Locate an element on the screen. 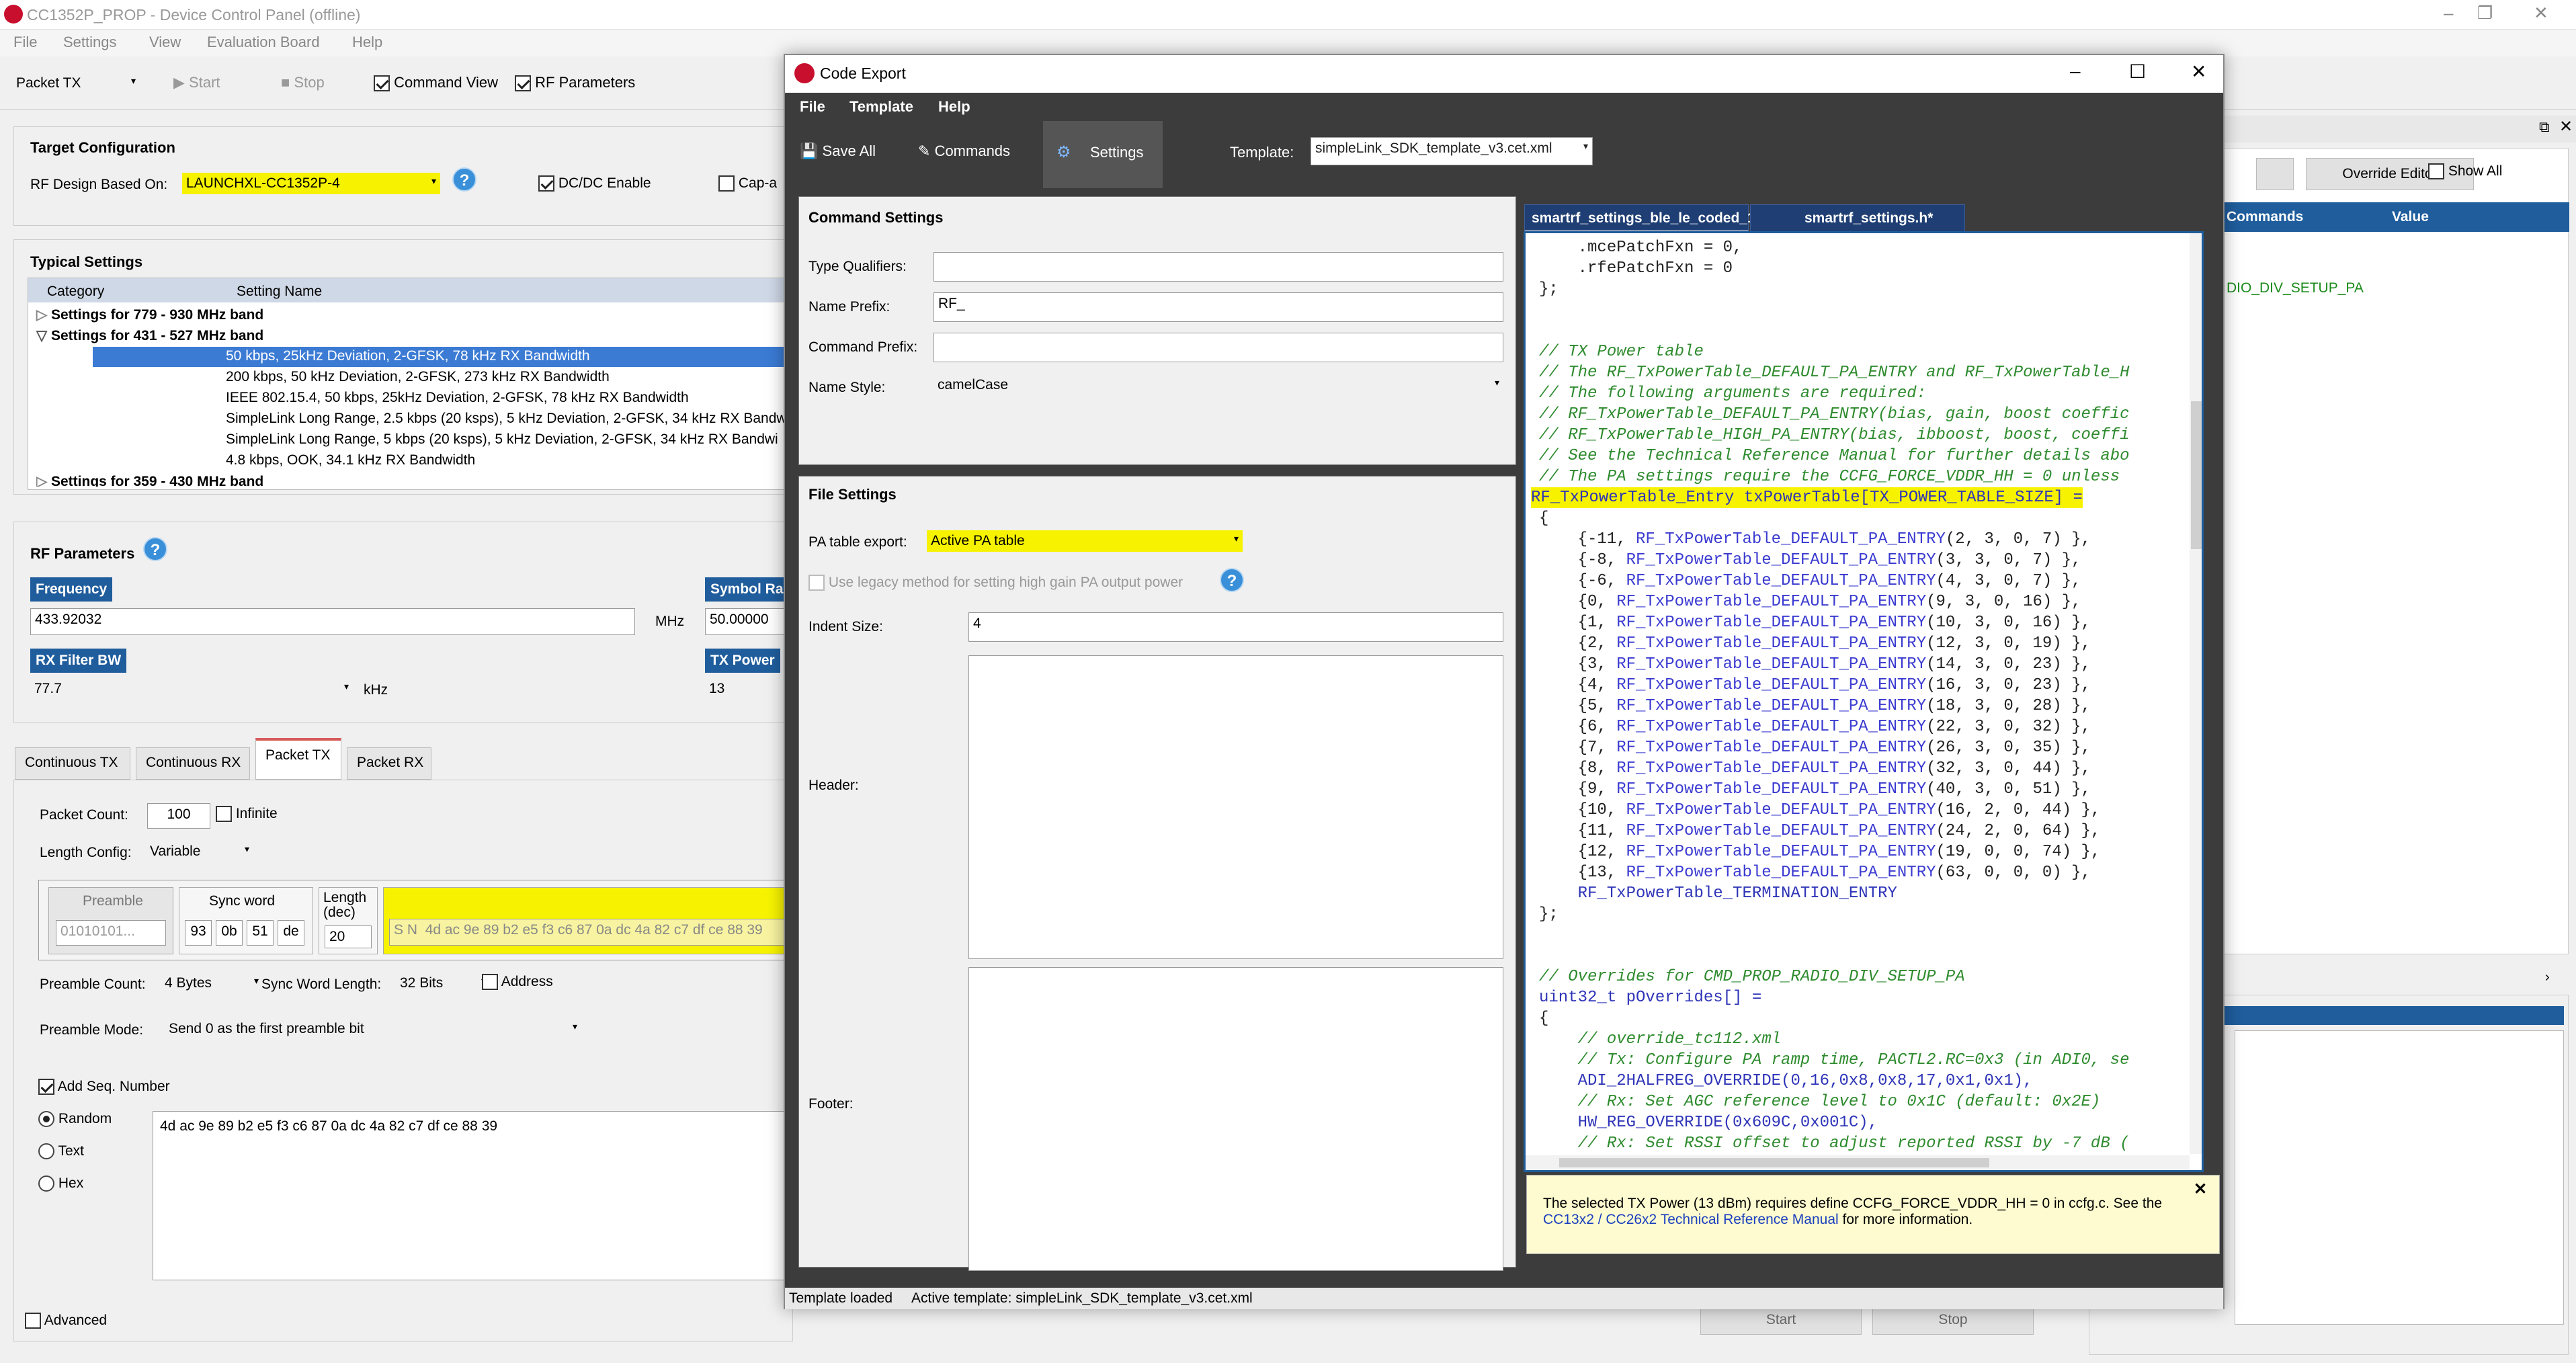 The height and width of the screenshot is (1363, 2576). tab-packet-tx: Packet TX is located at coordinates (298, 759).